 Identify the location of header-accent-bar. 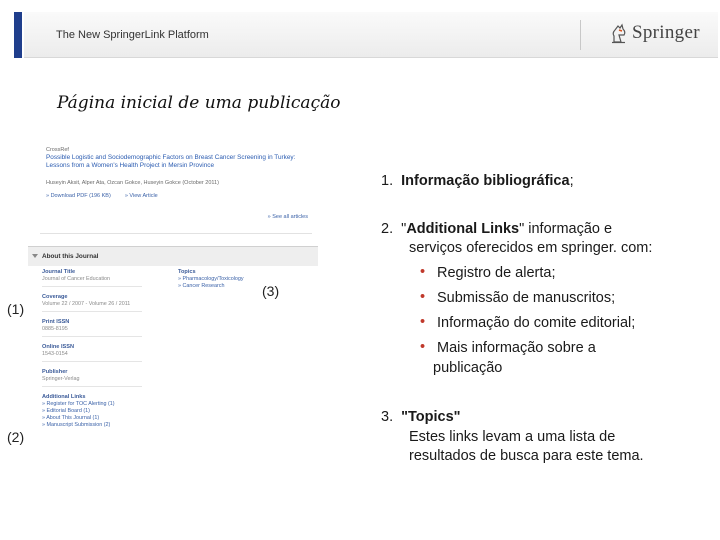
(18, 35).